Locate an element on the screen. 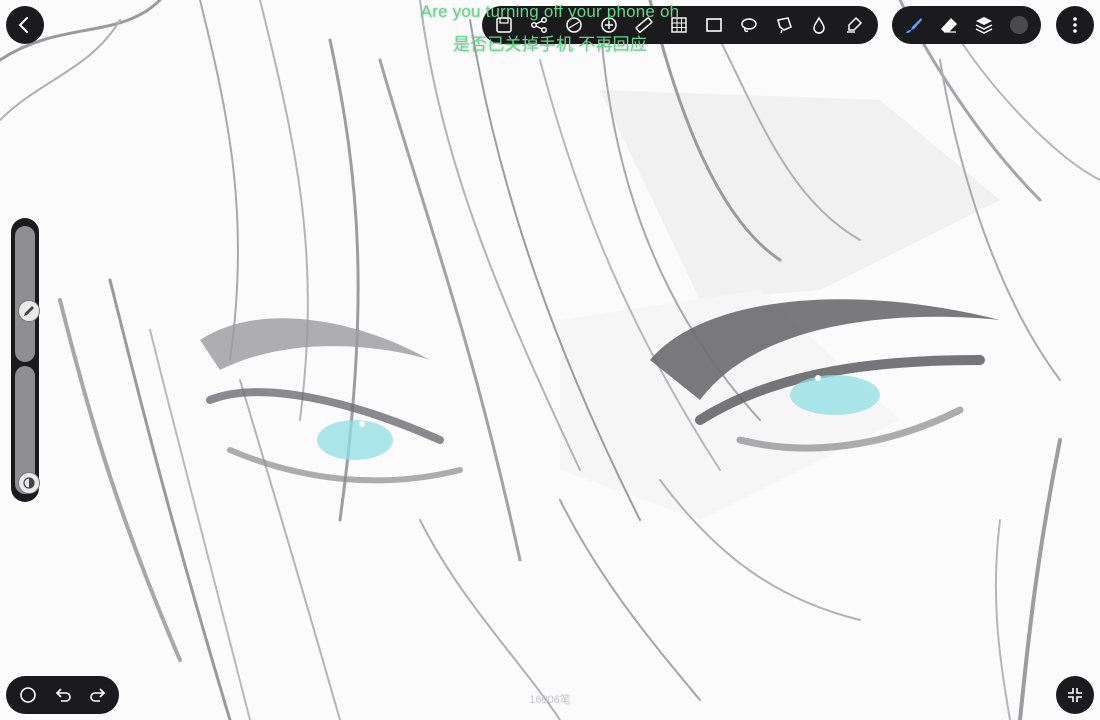  layers-button is located at coordinates (983, 25).